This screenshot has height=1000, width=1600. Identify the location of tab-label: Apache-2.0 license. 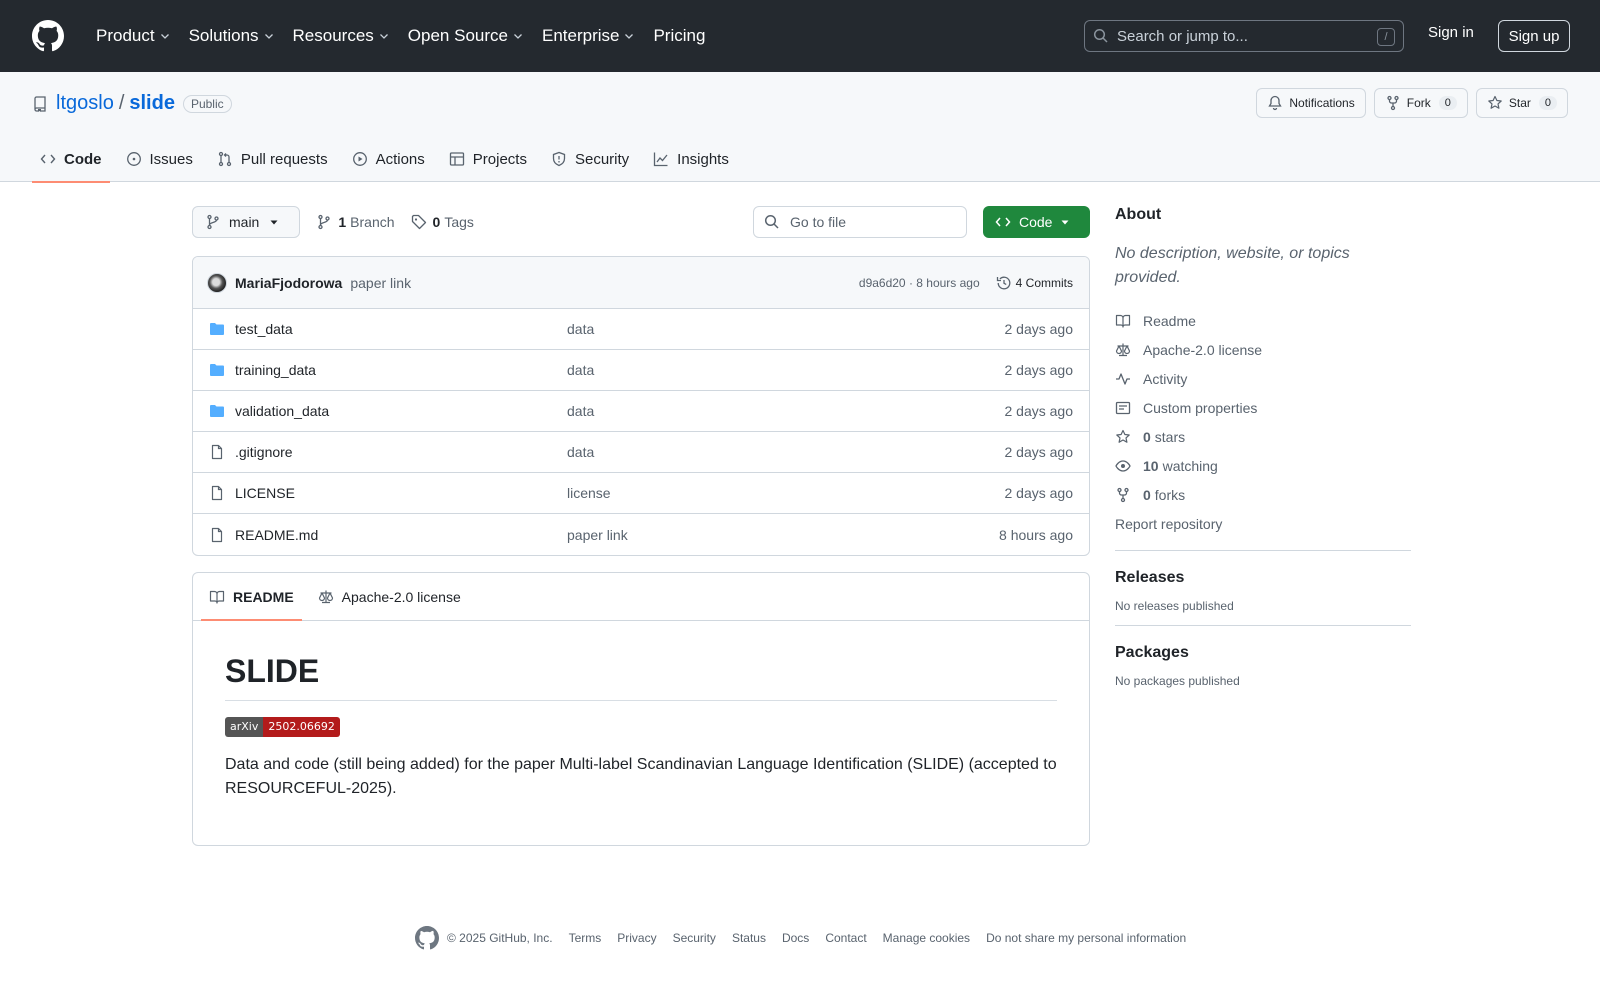
(401, 596).